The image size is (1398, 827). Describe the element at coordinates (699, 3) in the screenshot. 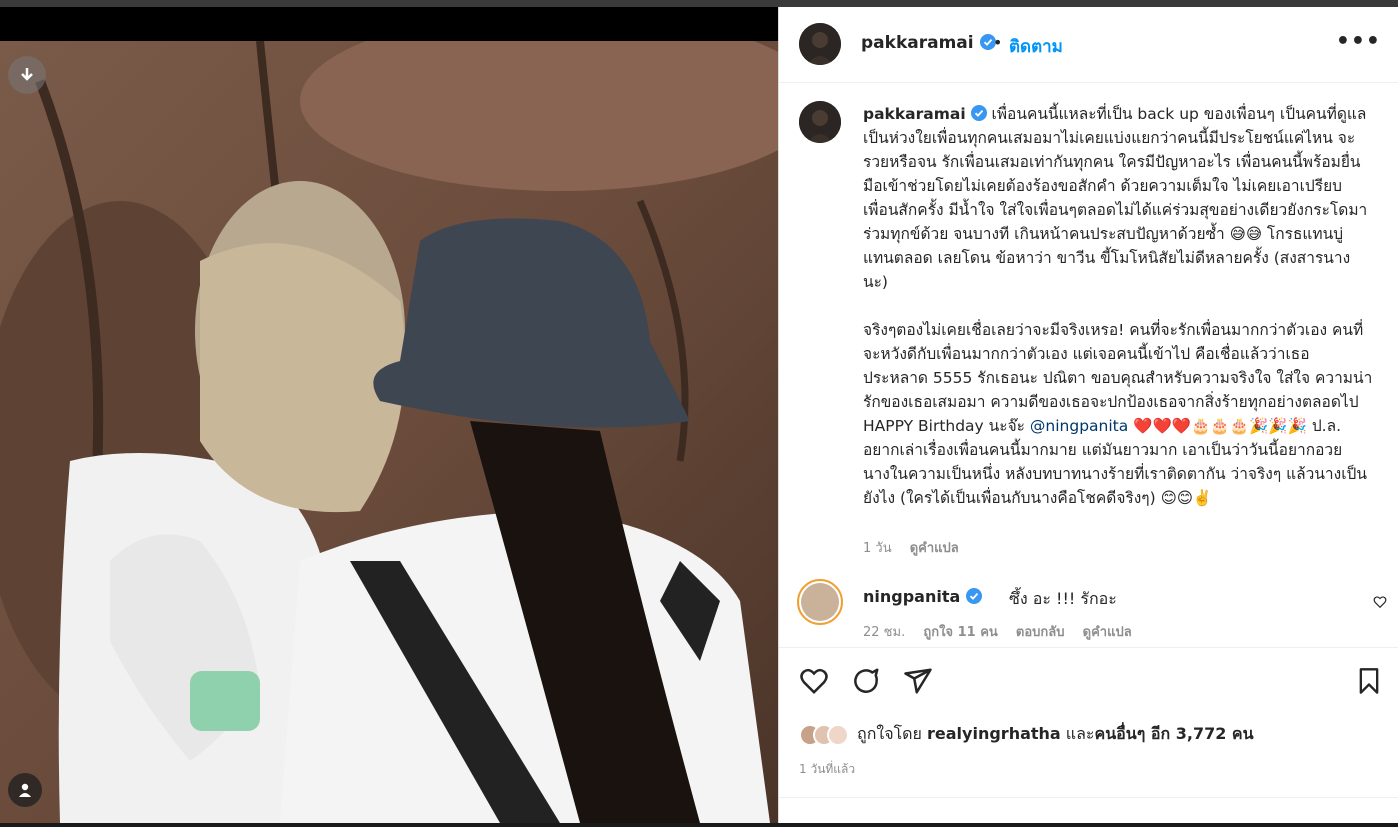

I see `browser-top-strip` at that location.